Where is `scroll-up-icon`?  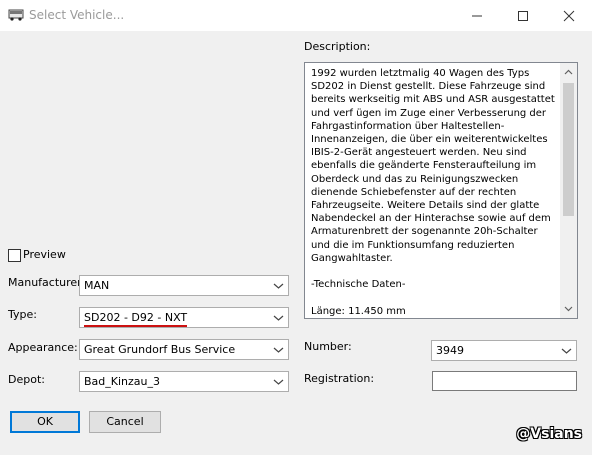
scroll-up-icon is located at coordinates (568, 72).